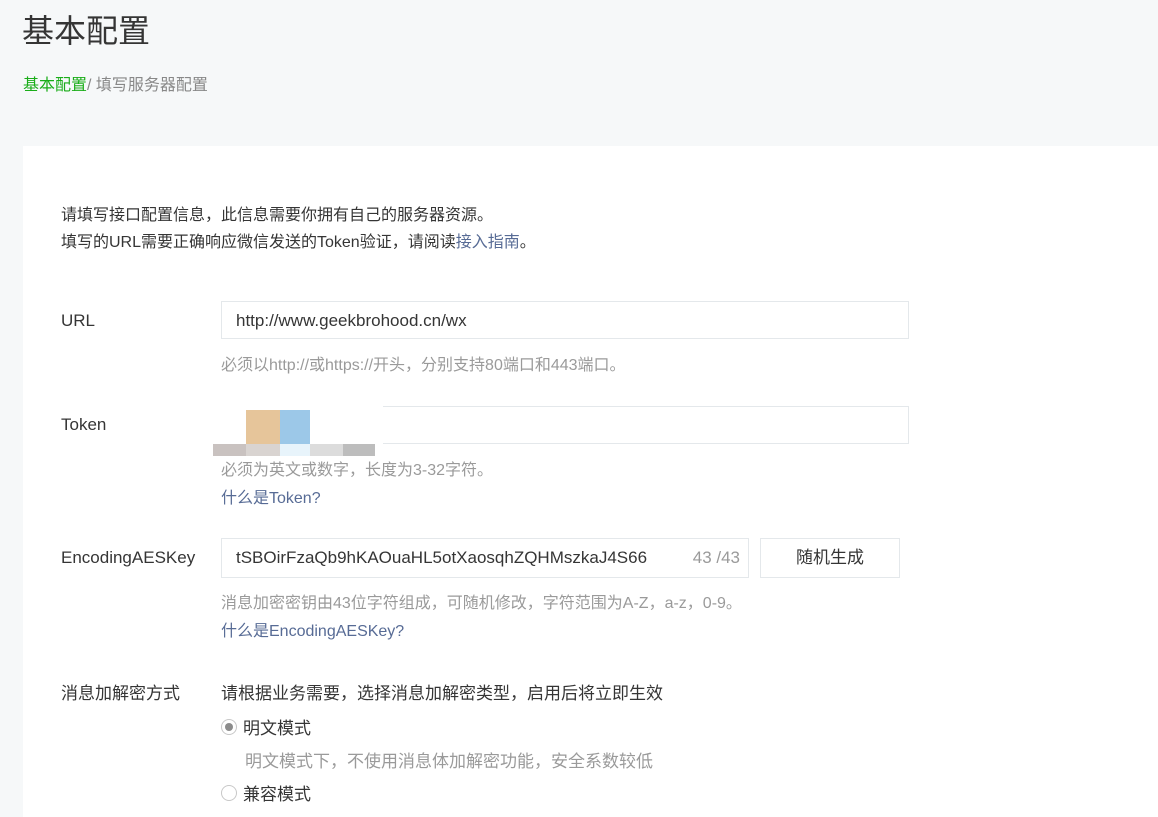 The width and height of the screenshot is (1158, 817). I want to click on token-label: Token, so click(84, 424).